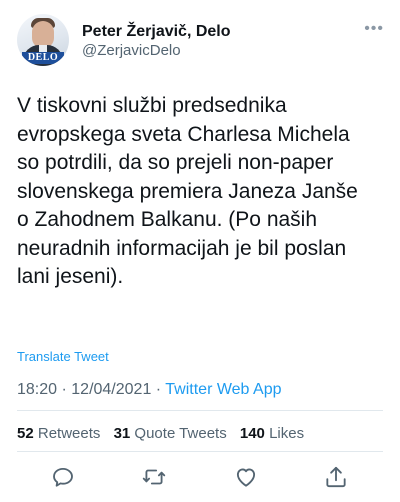 Image resolution: width=400 pixels, height=502 pixels. What do you see at coordinates (43, 34) in the screenshot?
I see `avatar-face` at bounding box center [43, 34].